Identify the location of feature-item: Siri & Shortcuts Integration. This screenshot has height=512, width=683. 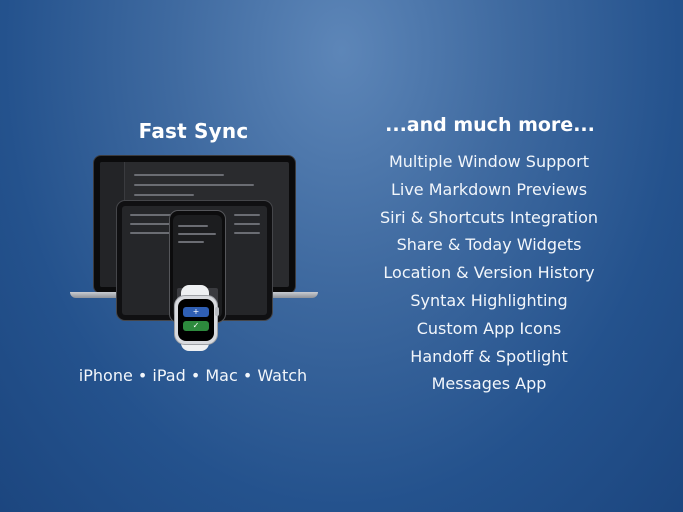
(488, 217).